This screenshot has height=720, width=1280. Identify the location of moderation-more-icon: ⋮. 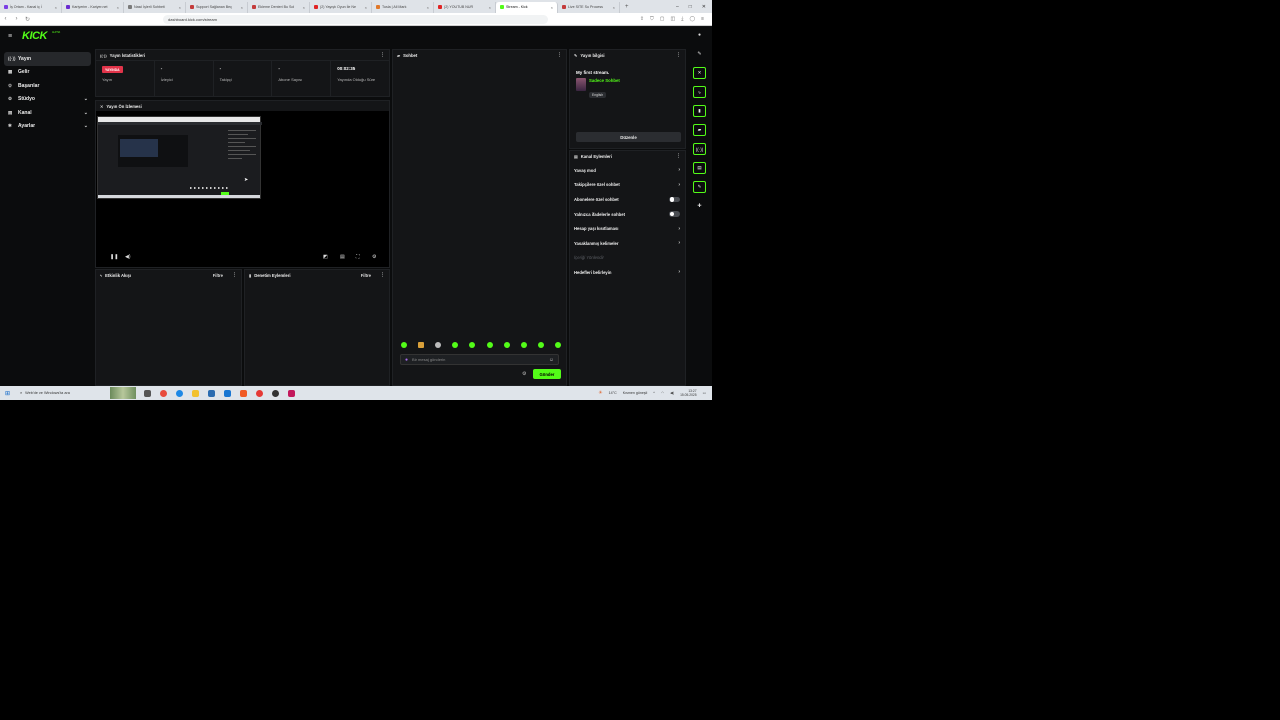
(382, 275).